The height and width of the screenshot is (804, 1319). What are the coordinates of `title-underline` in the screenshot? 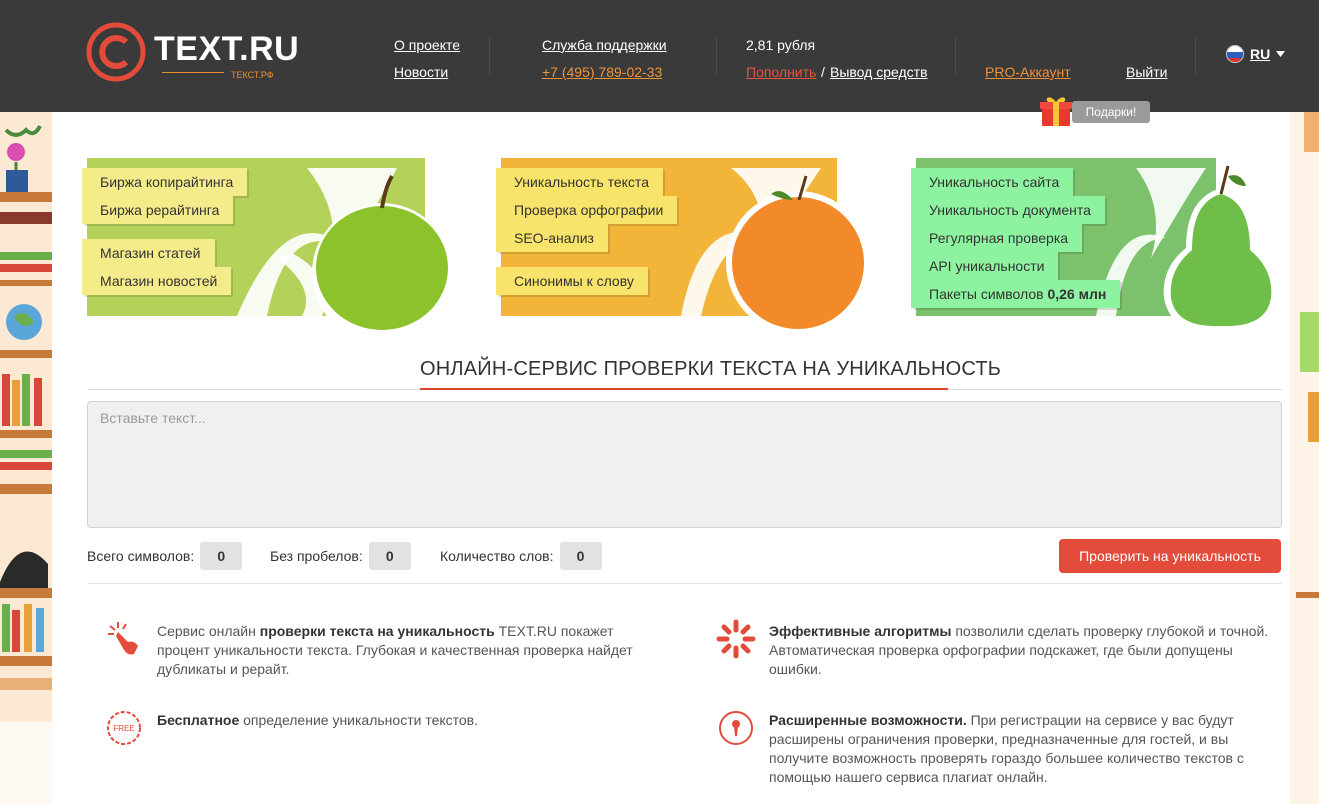 It's located at (684, 389).